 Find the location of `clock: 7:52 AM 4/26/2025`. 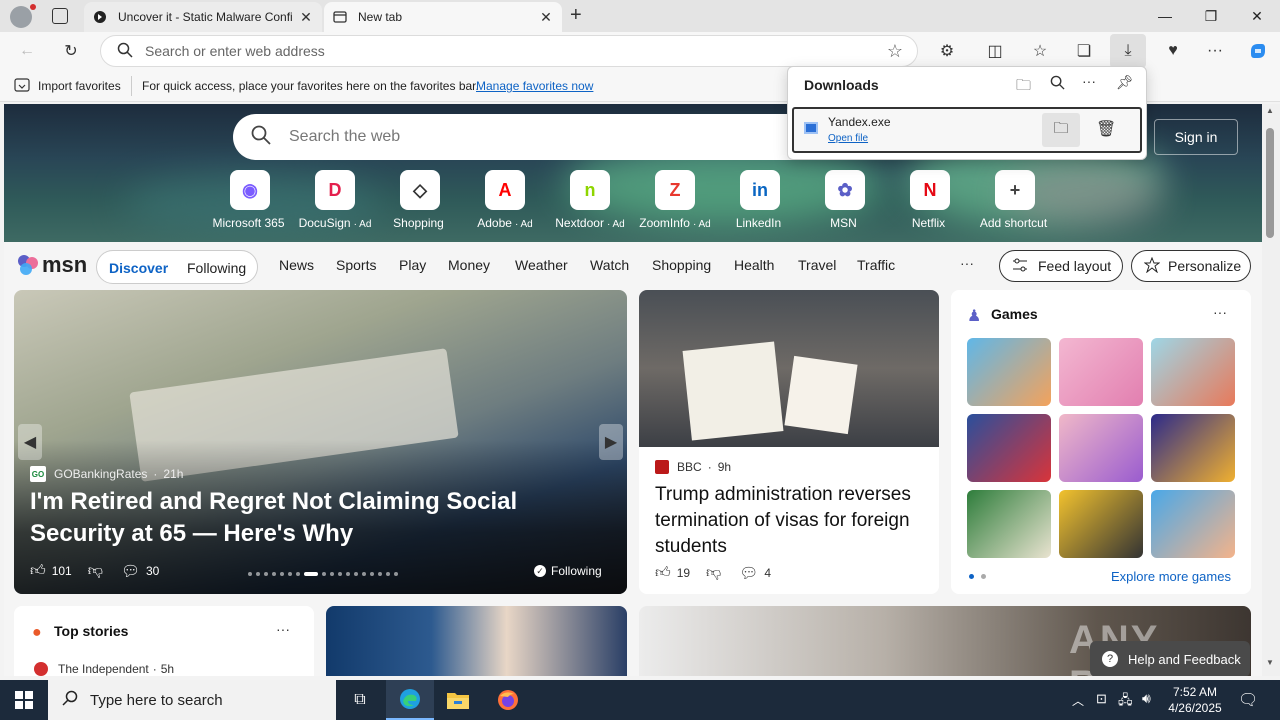

clock: 7:52 AM 4/26/2025 is located at coordinates (1195, 700).